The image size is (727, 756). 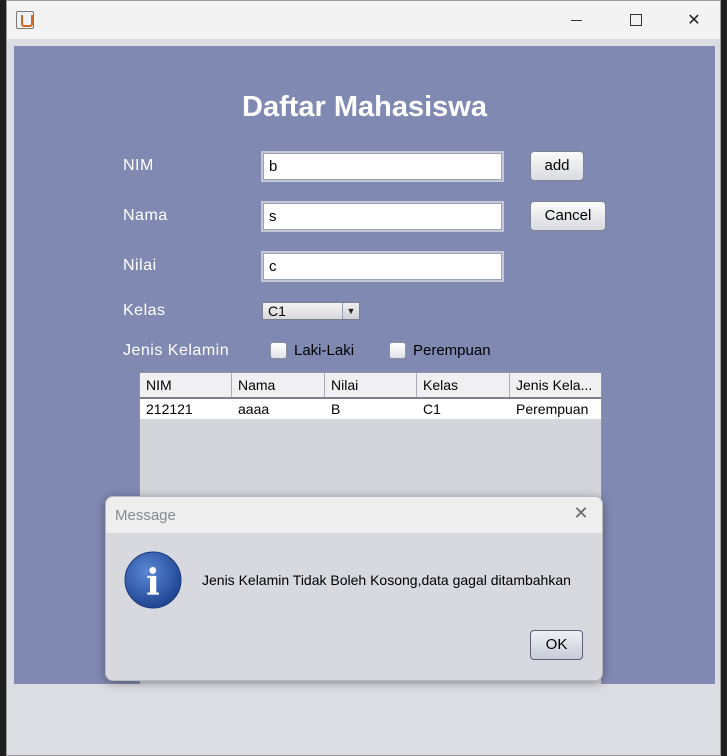 I want to click on col-header-nilai: Nilai, so click(x=371, y=385).